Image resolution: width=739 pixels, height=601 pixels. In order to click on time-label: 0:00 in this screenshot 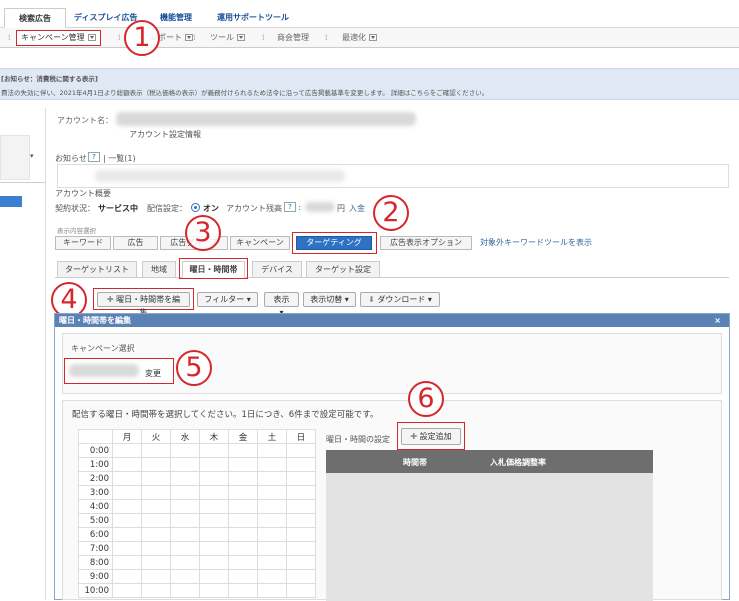, I will do `click(95, 450)`.